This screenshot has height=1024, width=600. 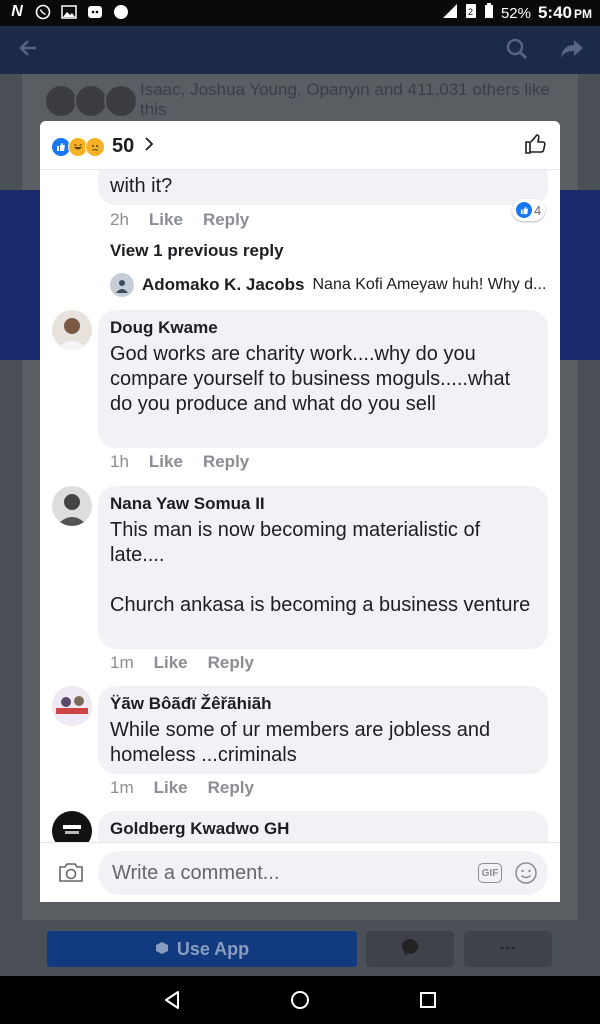 I want to click on system-nav-bar, so click(x=300, y=1000).